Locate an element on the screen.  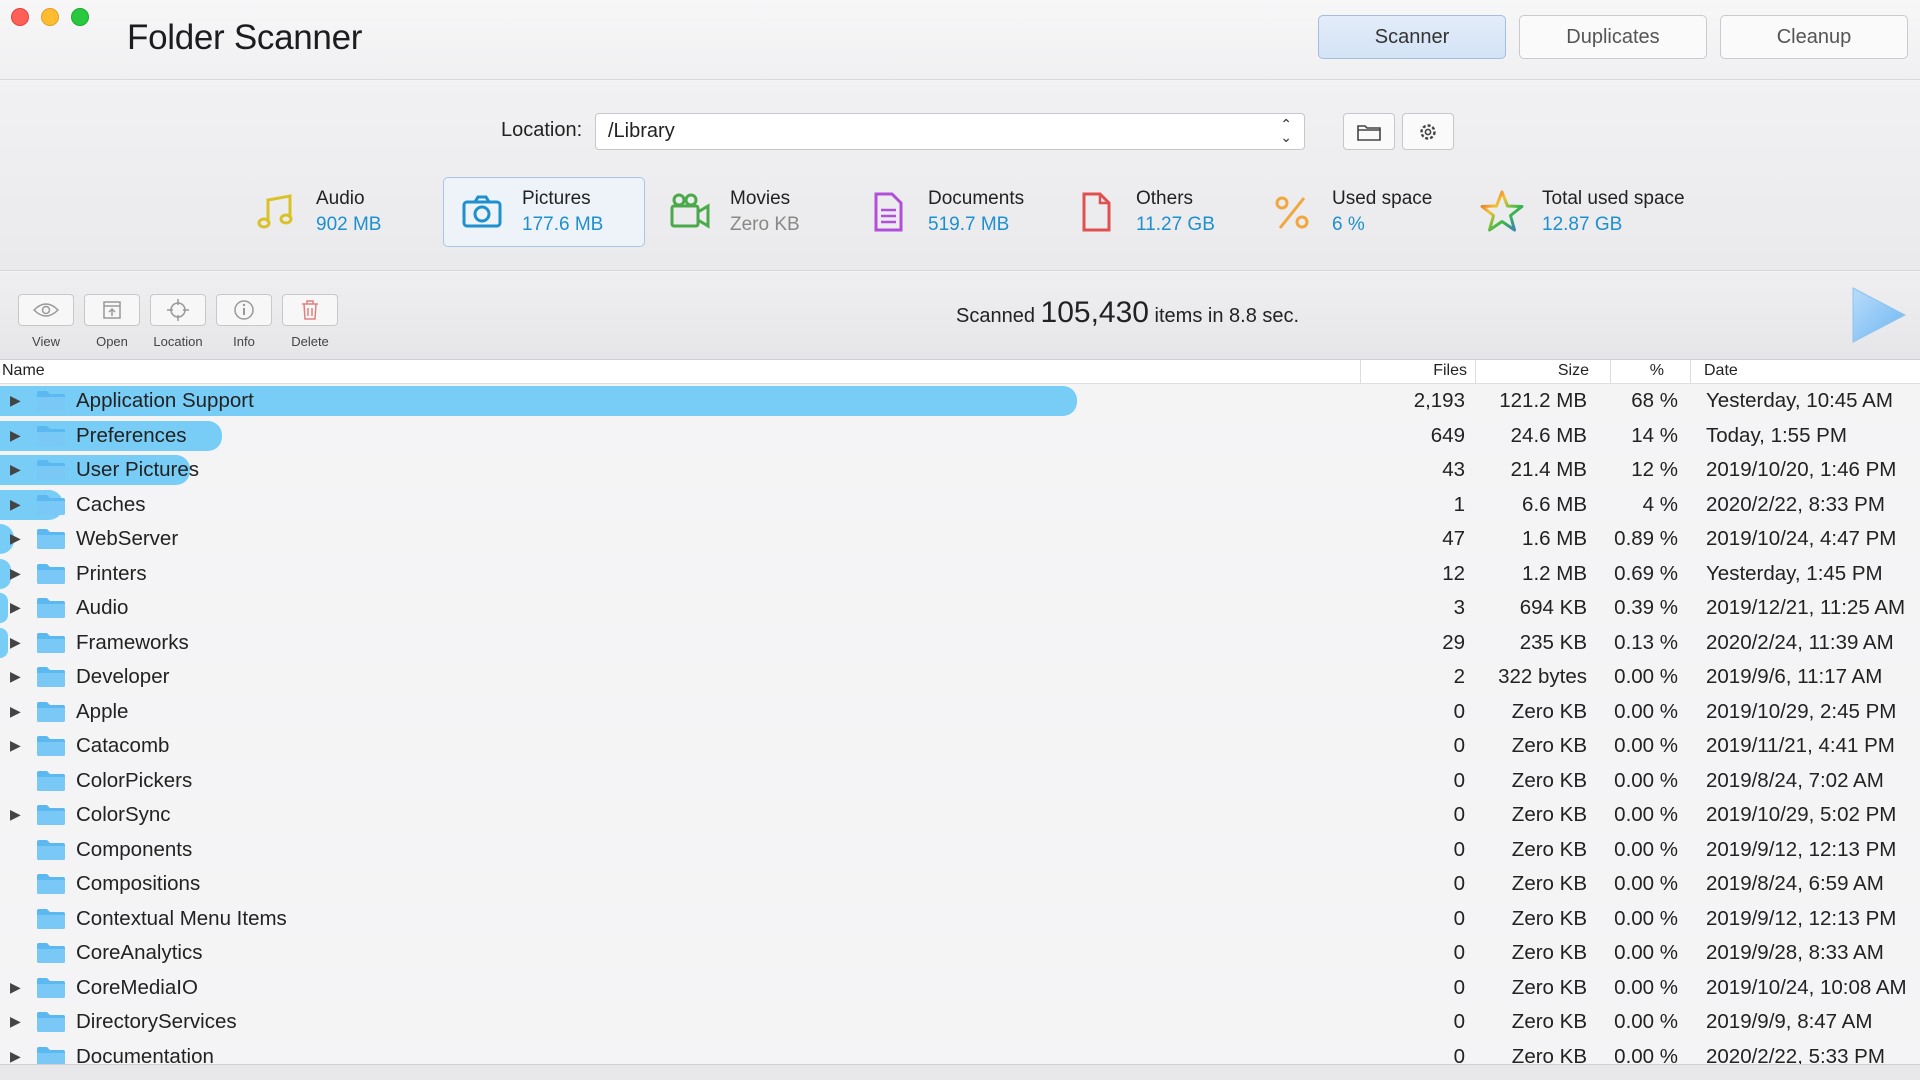
column-header-date: Date is located at coordinates (1721, 371).